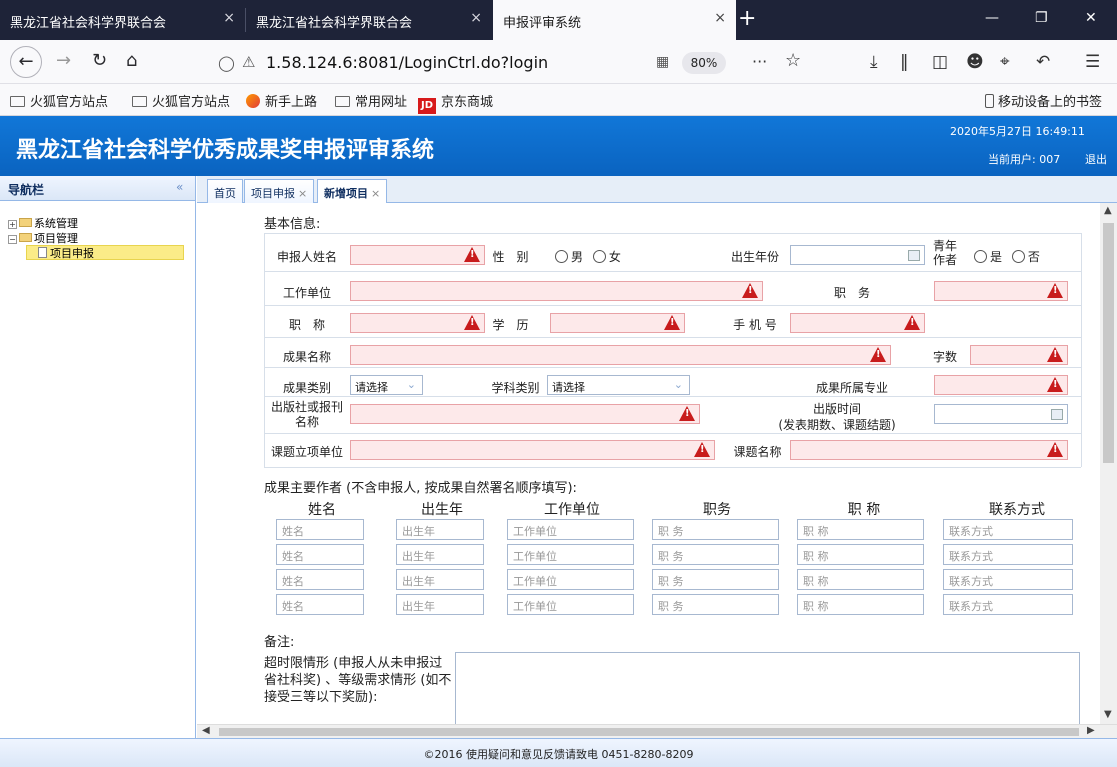 The image size is (1117, 767). What do you see at coordinates (1018, 256) in the screenshot?
I see `radio-no` at bounding box center [1018, 256].